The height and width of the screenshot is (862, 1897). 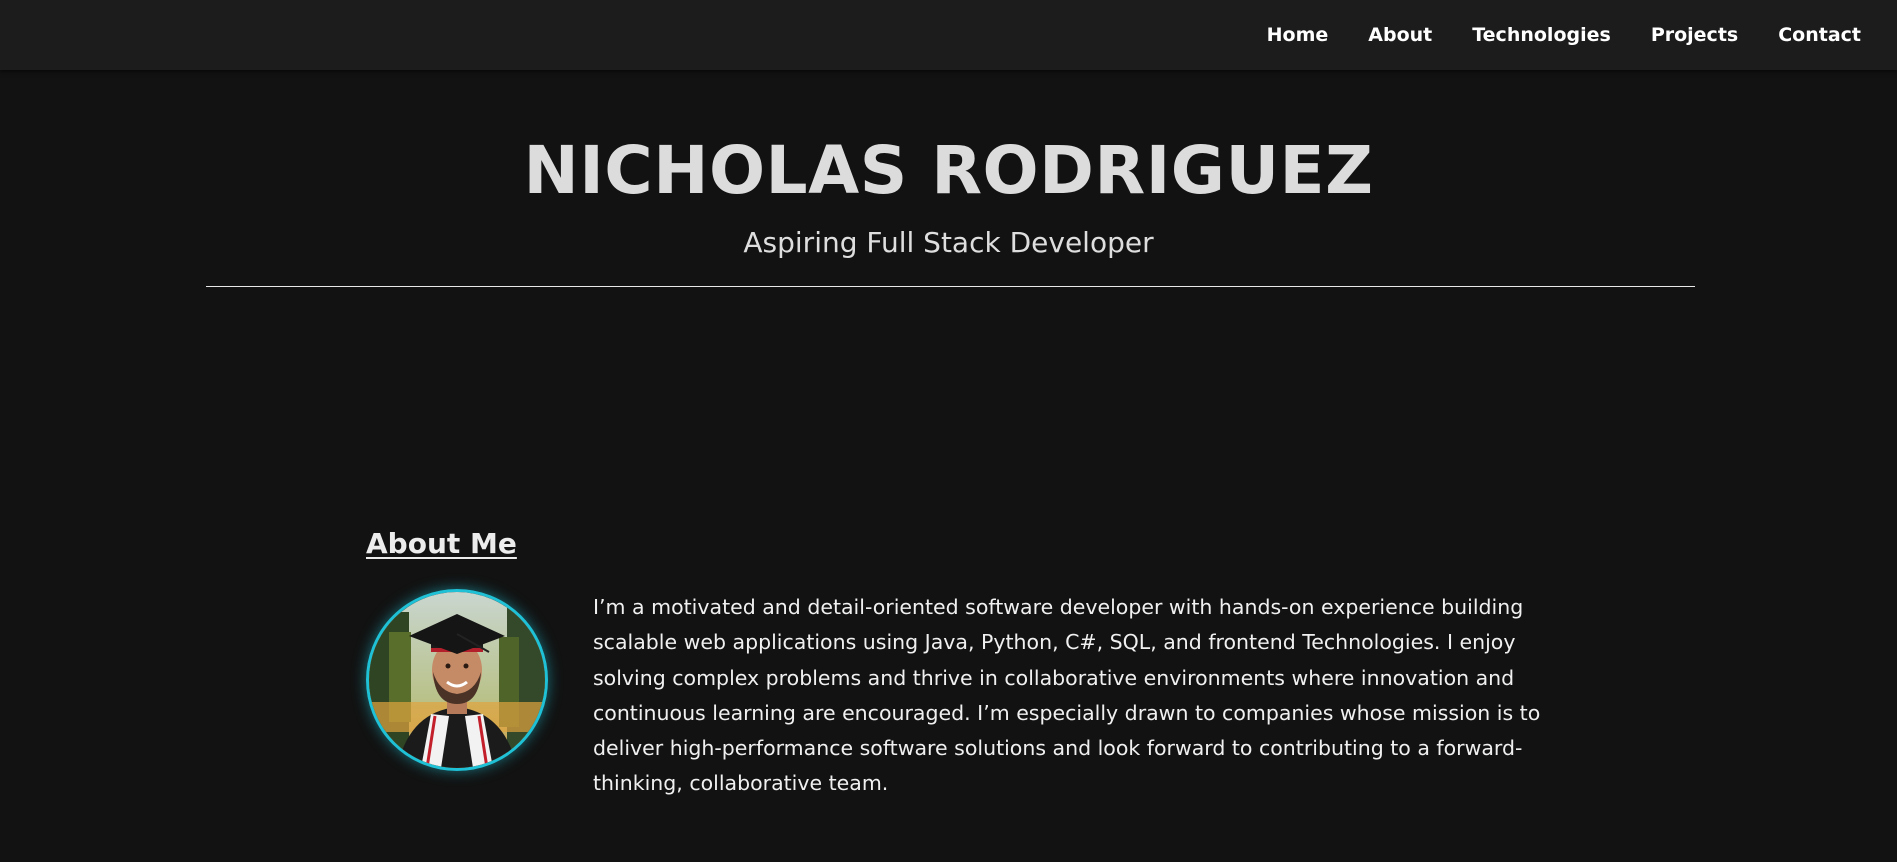 What do you see at coordinates (948, 242) in the screenshot?
I see `hero-subtitle: Aspiring Full Stack Developer` at bounding box center [948, 242].